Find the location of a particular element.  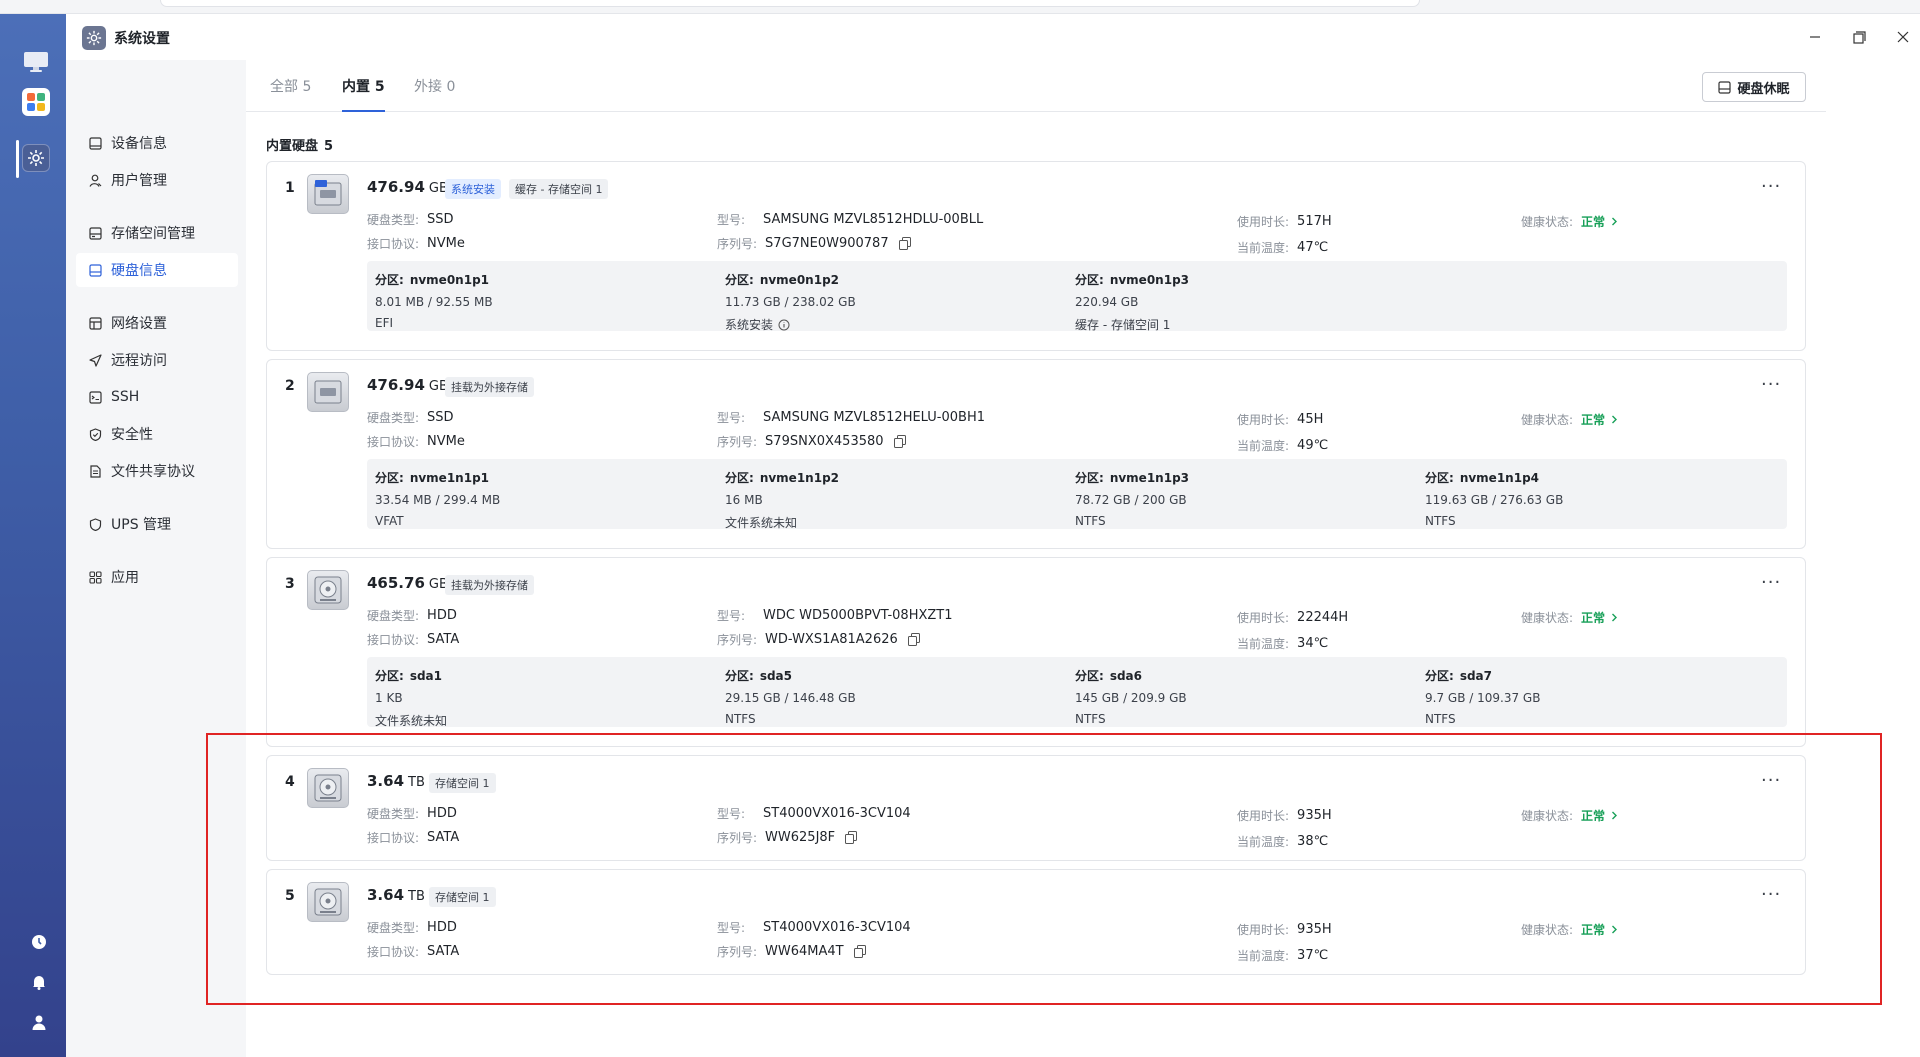

sidebar-item-security: 安全性 is located at coordinates (157, 434).